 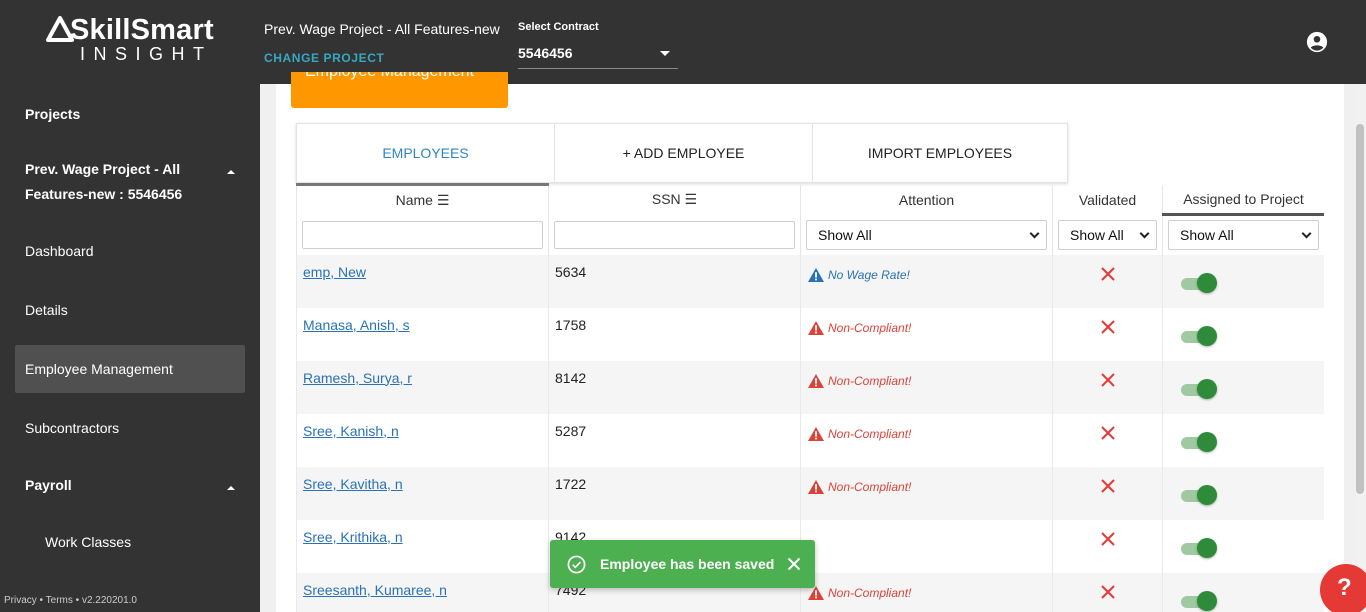 I want to click on change-project-link: CHANGE PROJECT, so click(x=324, y=58).